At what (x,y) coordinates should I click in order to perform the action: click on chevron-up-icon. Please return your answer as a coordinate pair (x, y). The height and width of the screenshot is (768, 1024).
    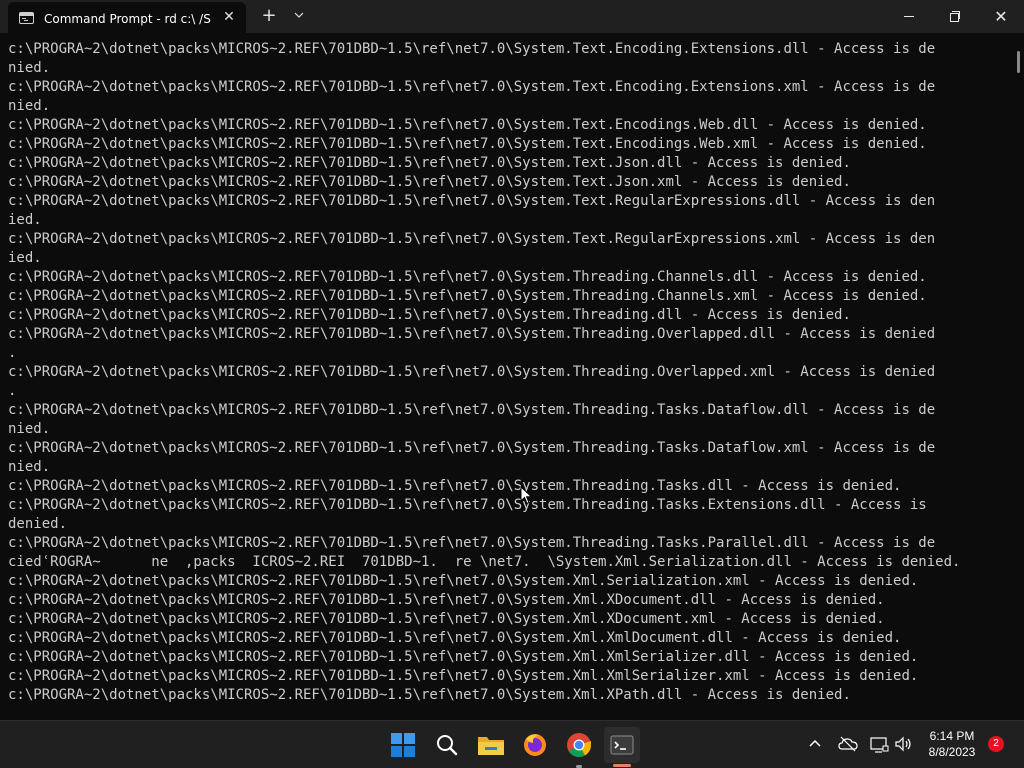
    Looking at the image, I should click on (815, 743).